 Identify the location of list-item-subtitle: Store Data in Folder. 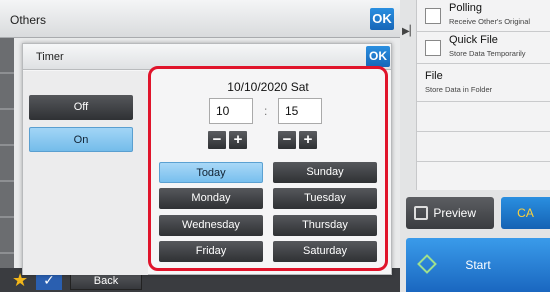
(459, 89).